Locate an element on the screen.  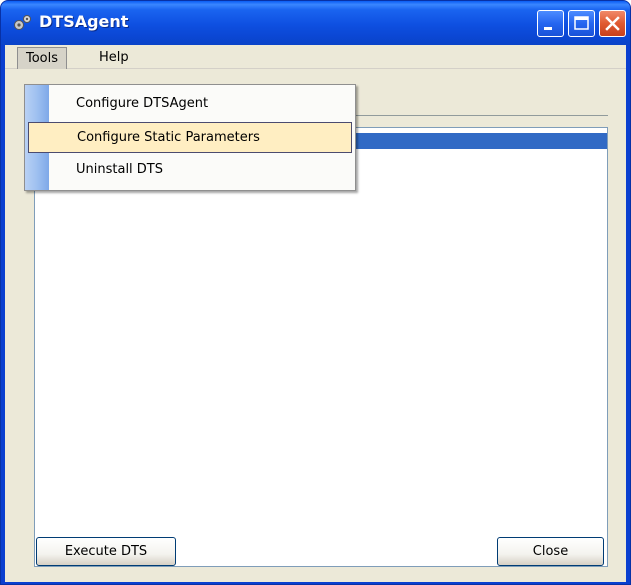
close-window-button is located at coordinates (612, 23).